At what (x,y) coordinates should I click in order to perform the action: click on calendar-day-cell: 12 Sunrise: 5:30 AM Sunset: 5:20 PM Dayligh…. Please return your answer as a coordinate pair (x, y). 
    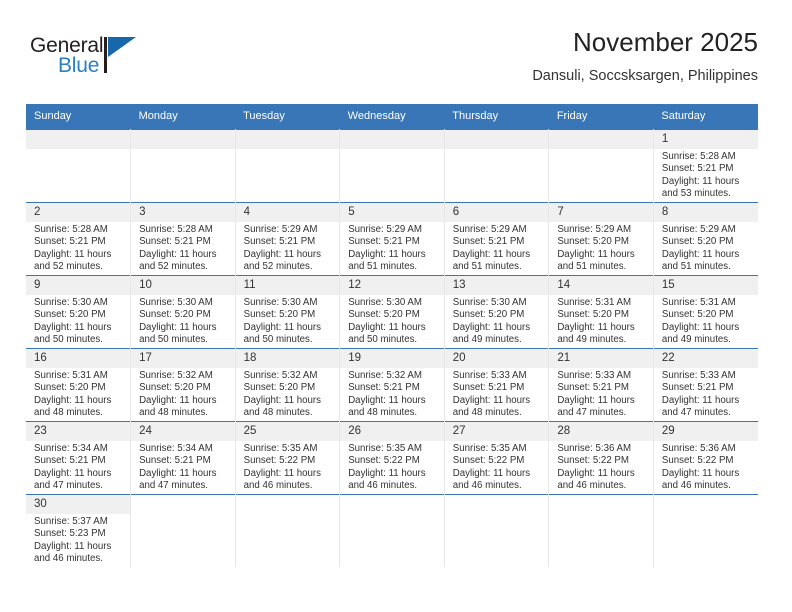
    Looking at the image, I should click on (392, 312).